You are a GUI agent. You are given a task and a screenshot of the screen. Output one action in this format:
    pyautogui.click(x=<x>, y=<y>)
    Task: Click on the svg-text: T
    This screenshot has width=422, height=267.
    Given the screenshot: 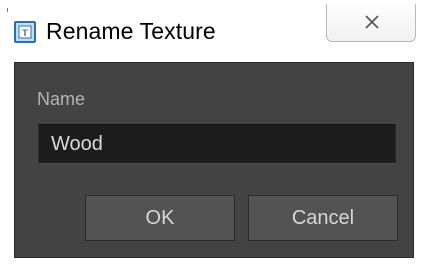 What is the action you would take?
    pyautogui.click(x=25, y=33)
    